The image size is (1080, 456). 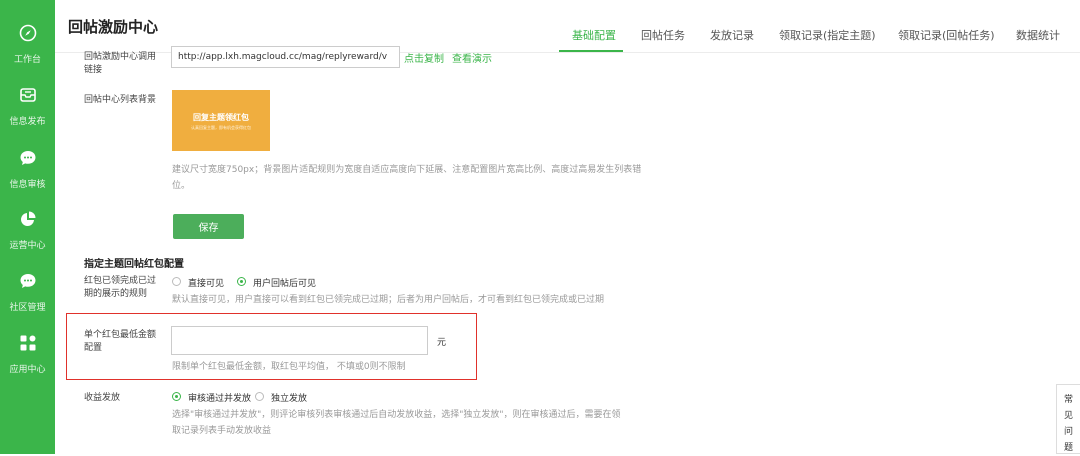 What do you see at coordinates (442, 343) in the screenshot?
I see `unit-label: 元` at bounding box center [442, 343].